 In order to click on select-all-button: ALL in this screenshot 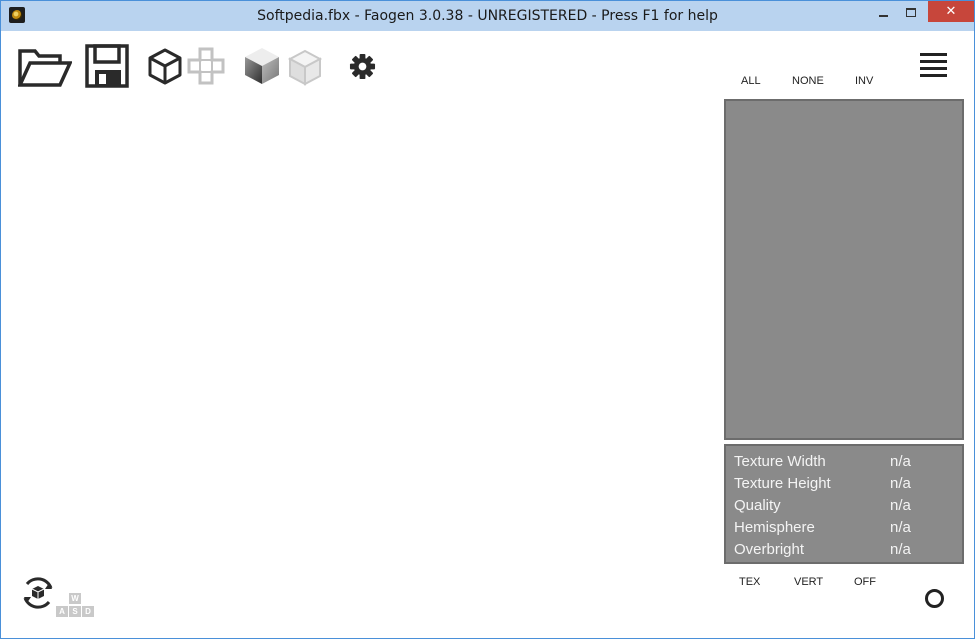, I will do `click(751, 81)`.